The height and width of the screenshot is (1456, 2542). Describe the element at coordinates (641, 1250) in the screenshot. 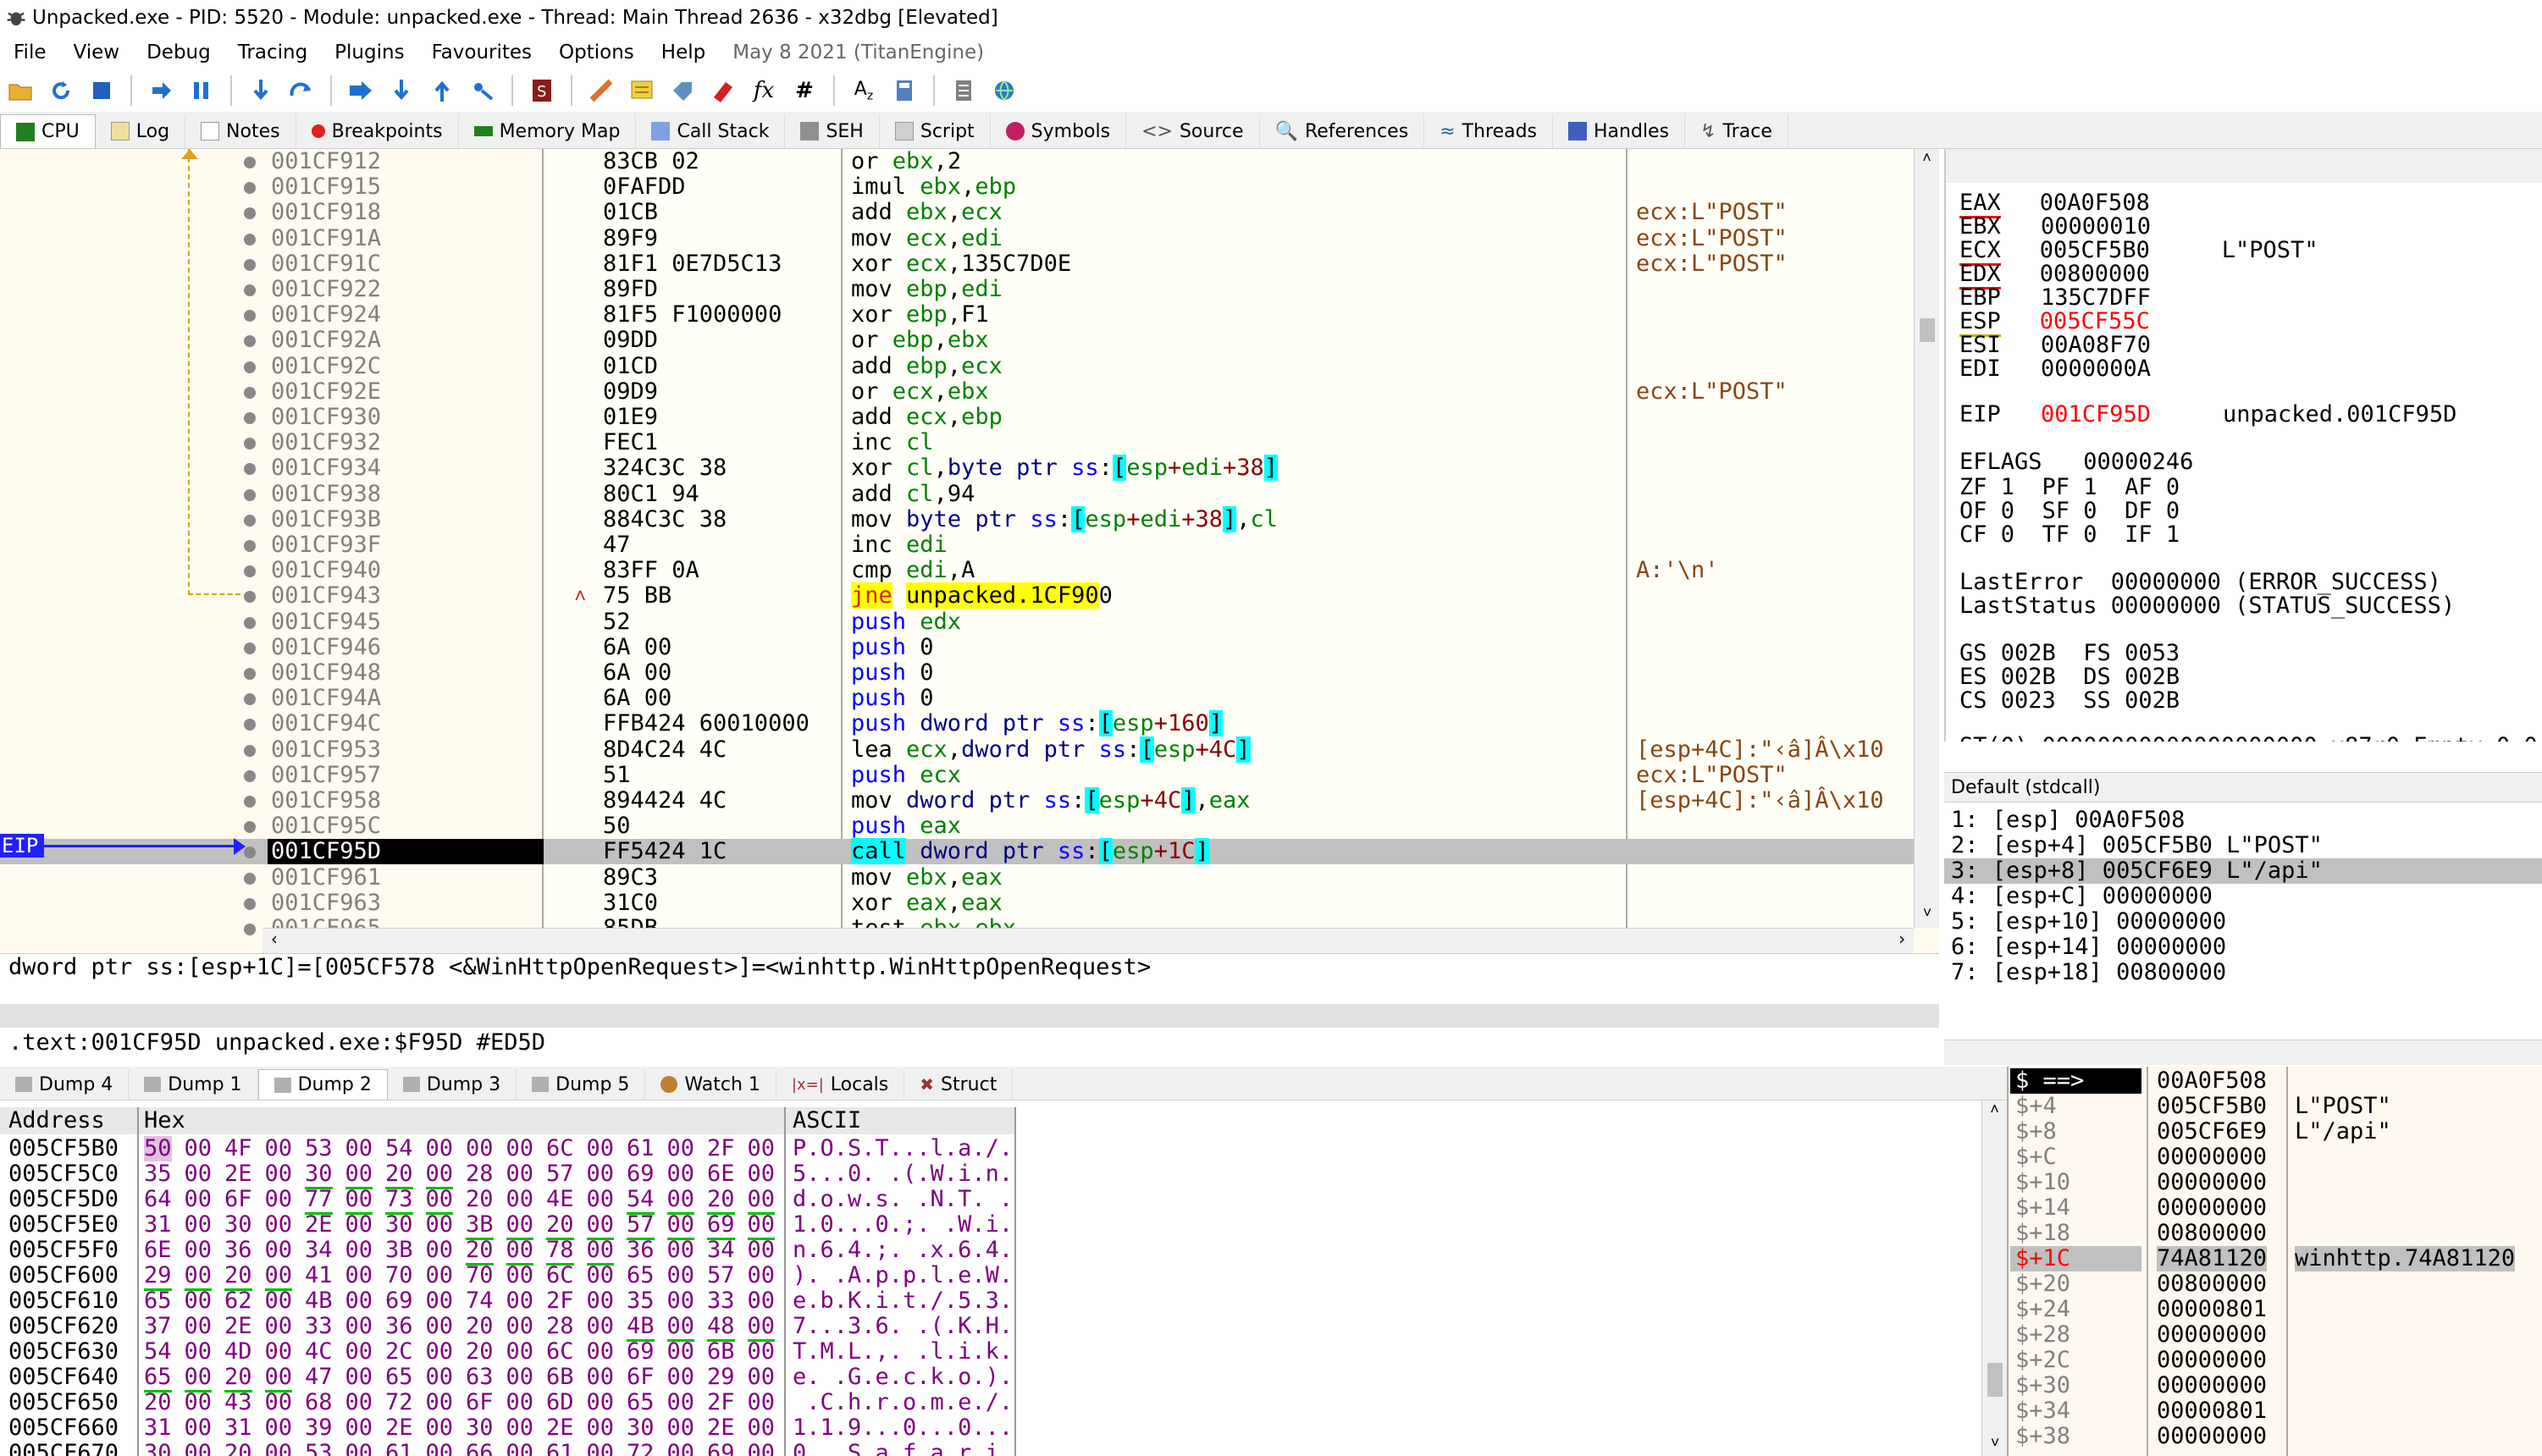

I see `hex-byte: 36` at that location.